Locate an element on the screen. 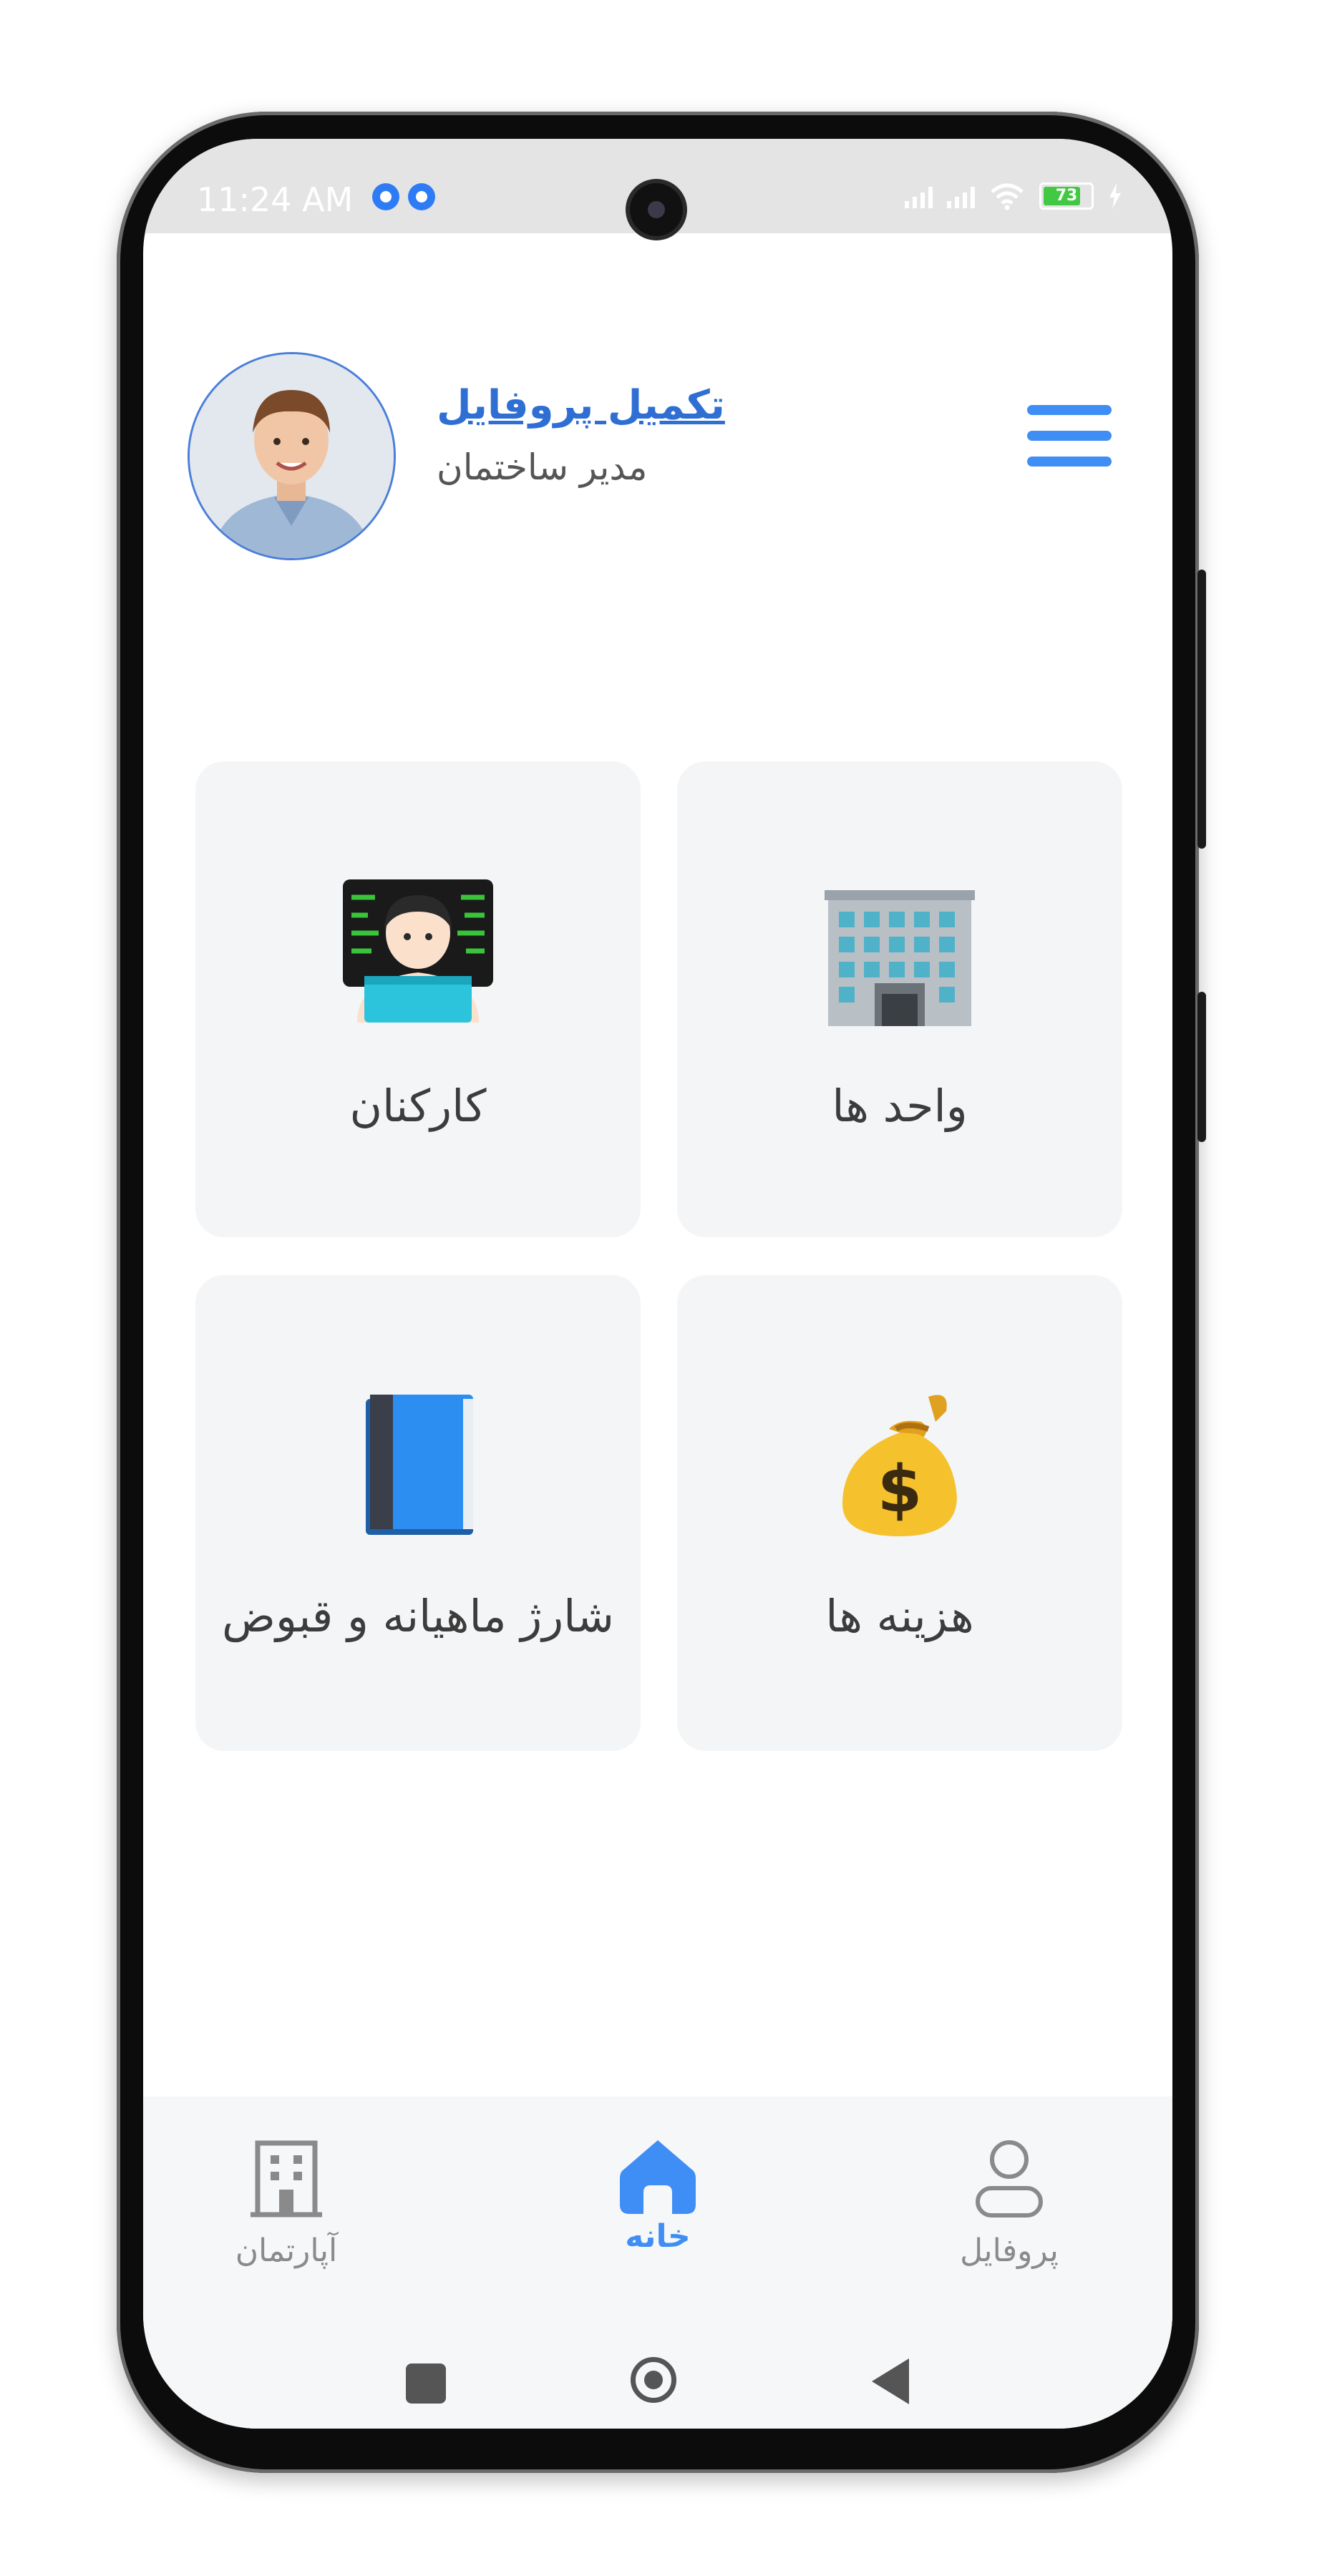  wifi-icon is located at coordinates (1007, 196).